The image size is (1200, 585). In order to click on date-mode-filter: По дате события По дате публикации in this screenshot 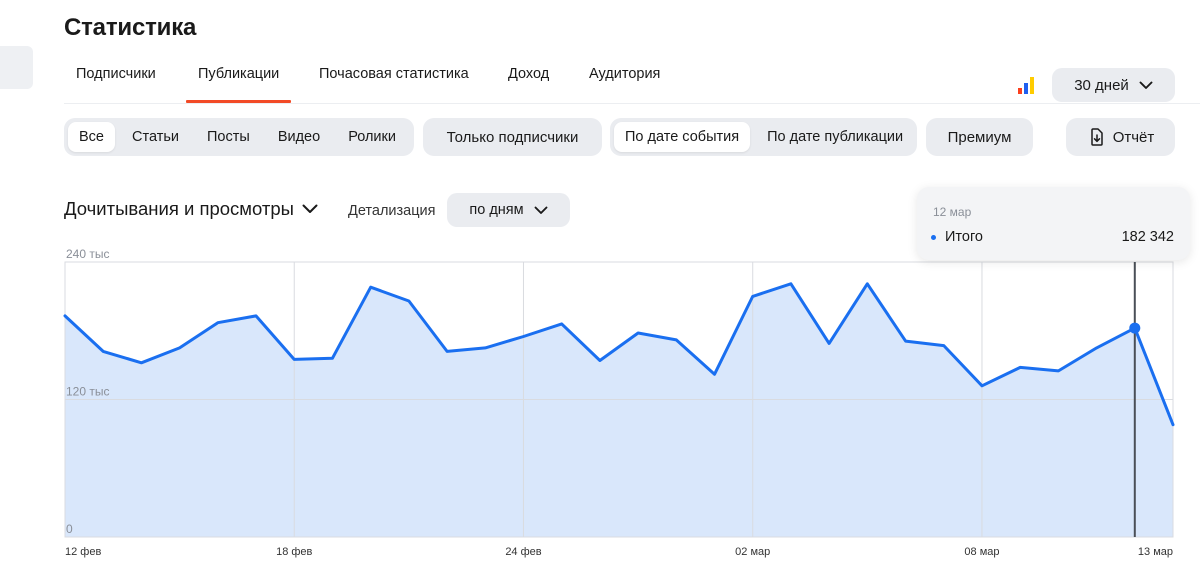, I will do `click(763, 137)`.